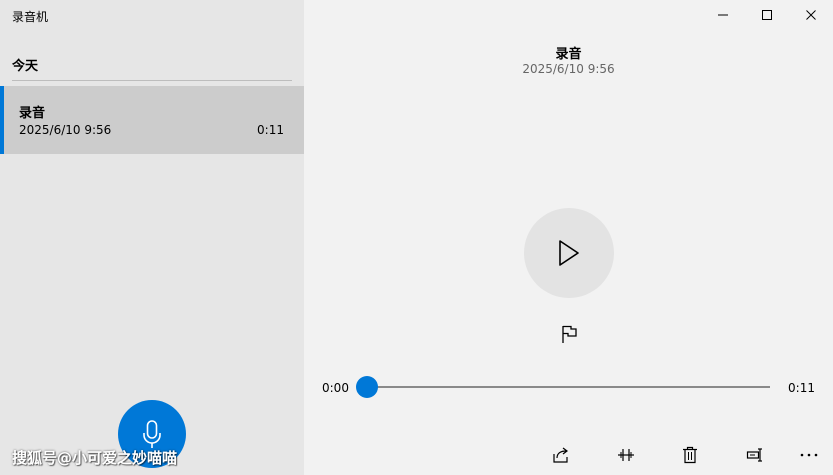 Image resolution: width=833 pixels, height=475 pixels. I want to click on player-date: 2025/6/10 9:56, so click(568, 69).